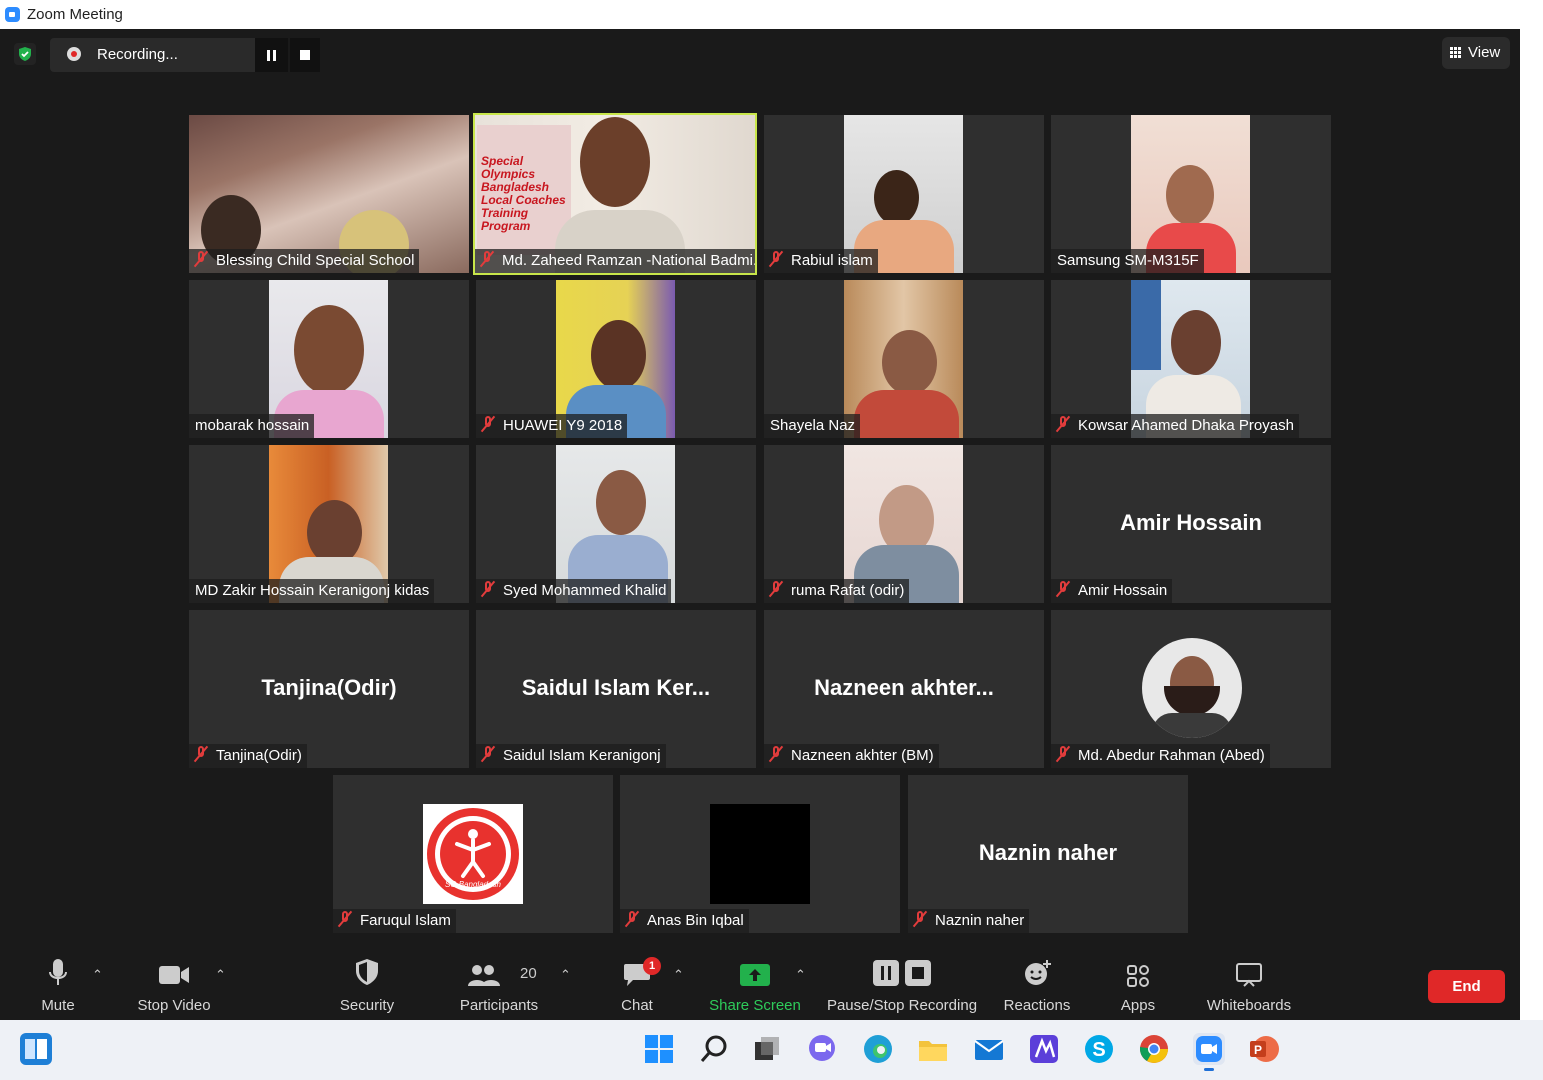  I want to click on skype-icon: S, so click(1099, 1049).